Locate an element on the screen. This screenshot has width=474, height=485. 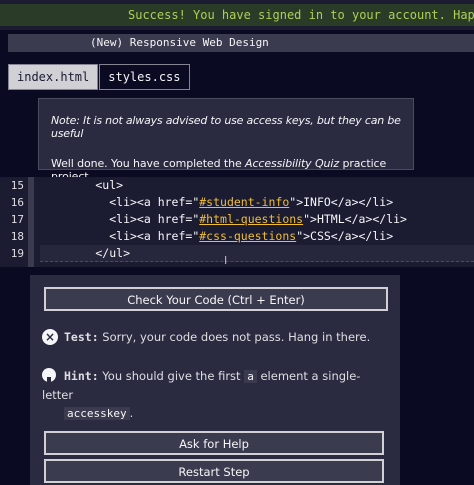
hint-end: . is located at coordinates (131, 413).